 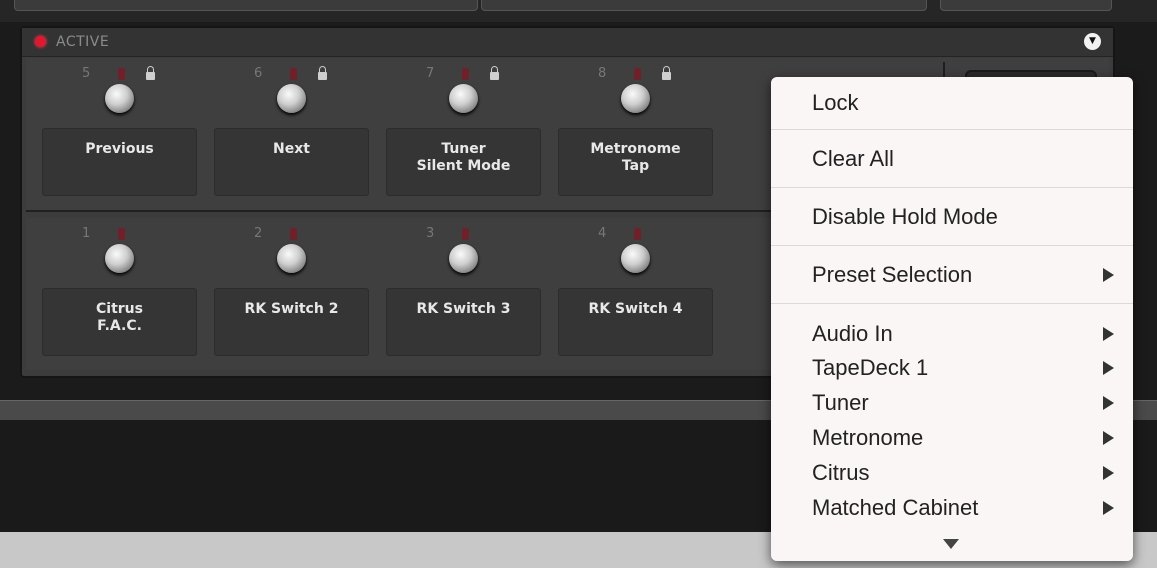 I want to click on switch-label: Previous, so click(x=119, y=162).